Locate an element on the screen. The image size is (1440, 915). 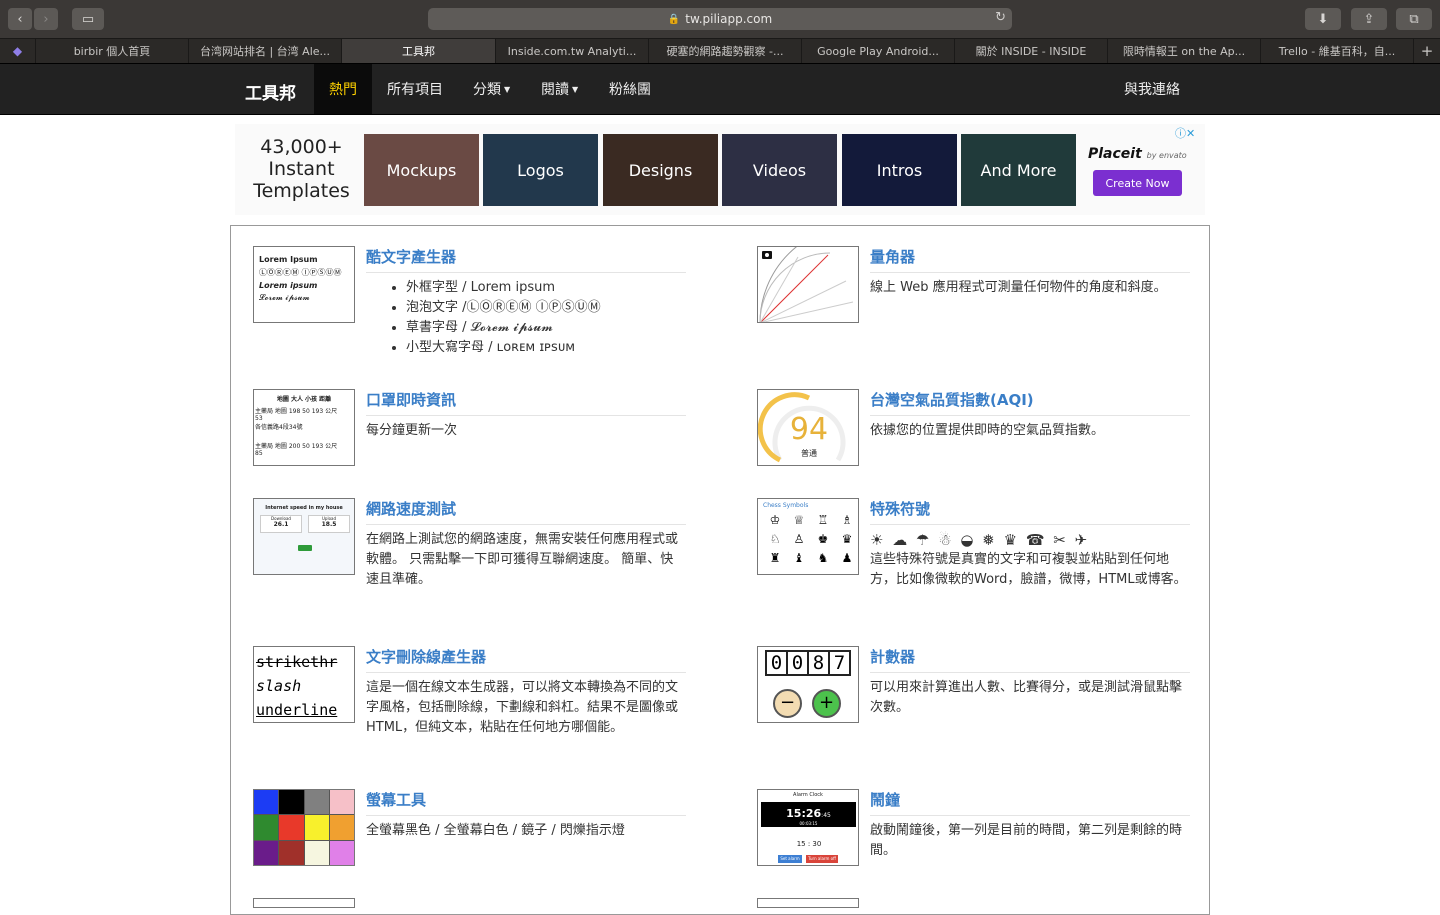
new-tab-button: + is located at coordinates (1427, 51).